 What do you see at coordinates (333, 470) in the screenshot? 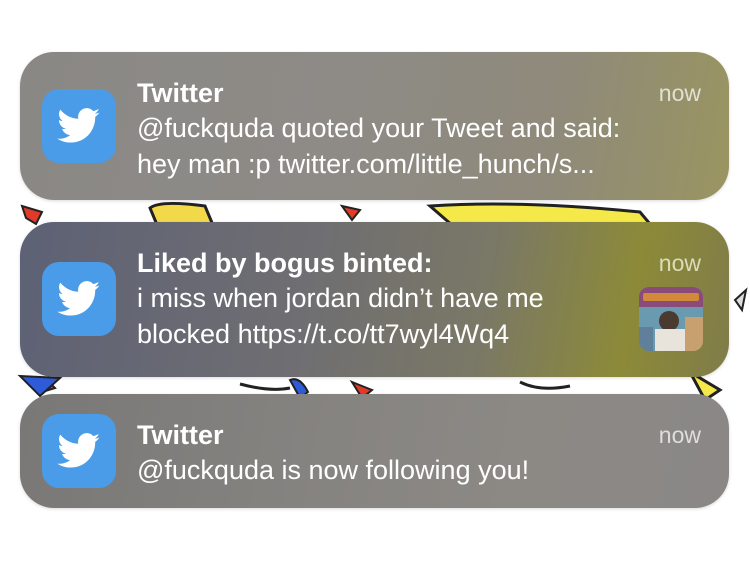
I see `notification-body-line: @fuckquda is now following you!` at bounding box center [333, 470].